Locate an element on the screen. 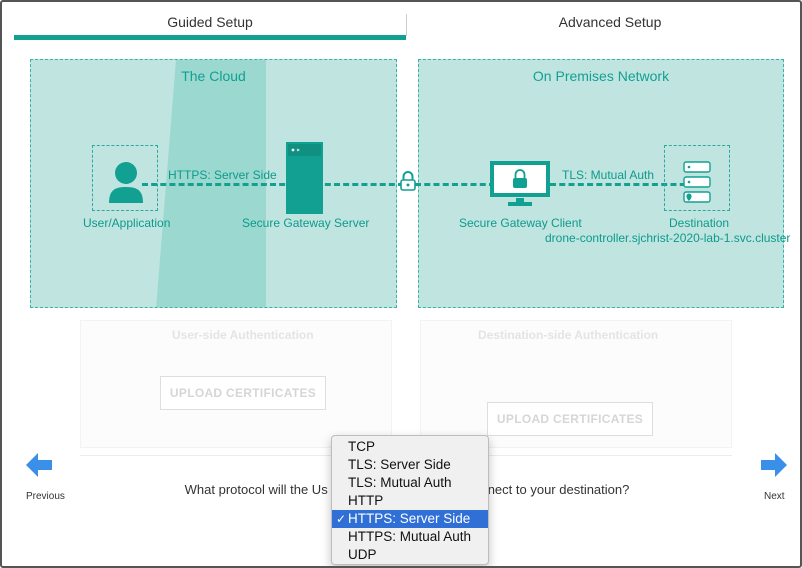 Image resolution: width=802 pixels, height=568 pixels. protocol-question-end: nect to your destination? is located at coordinates (558, 489).